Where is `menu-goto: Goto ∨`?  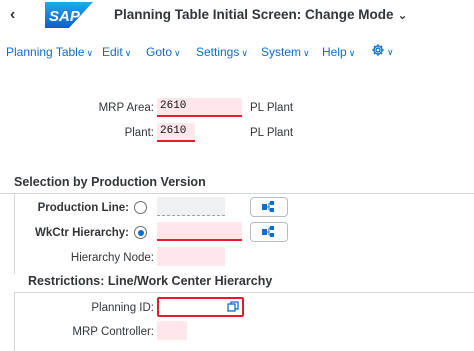 menu-goto: Goto ∨ is located at coordinates (163, 52).